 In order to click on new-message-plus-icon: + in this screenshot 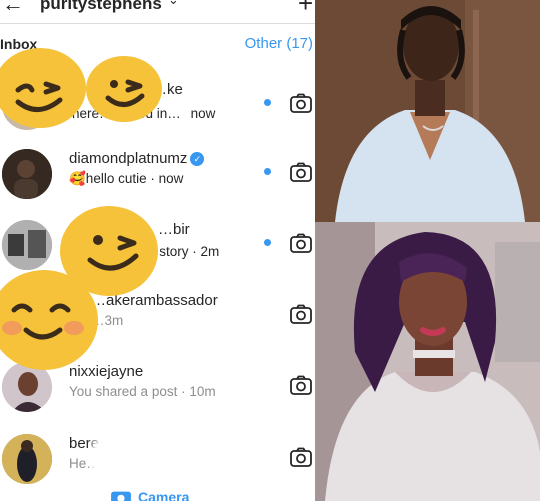, I will do `click(305, 9)`.